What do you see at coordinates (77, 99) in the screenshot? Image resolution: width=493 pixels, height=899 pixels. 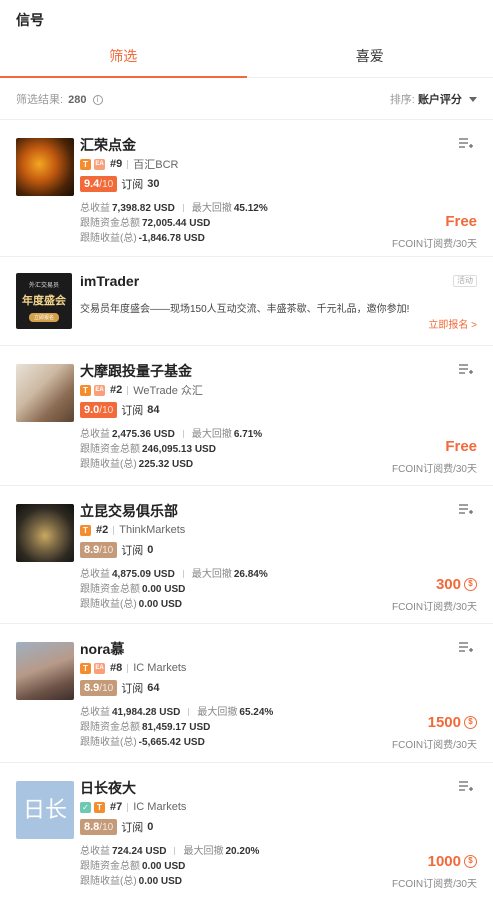 I see `result-count: 280` at bounding box center [77, 99].